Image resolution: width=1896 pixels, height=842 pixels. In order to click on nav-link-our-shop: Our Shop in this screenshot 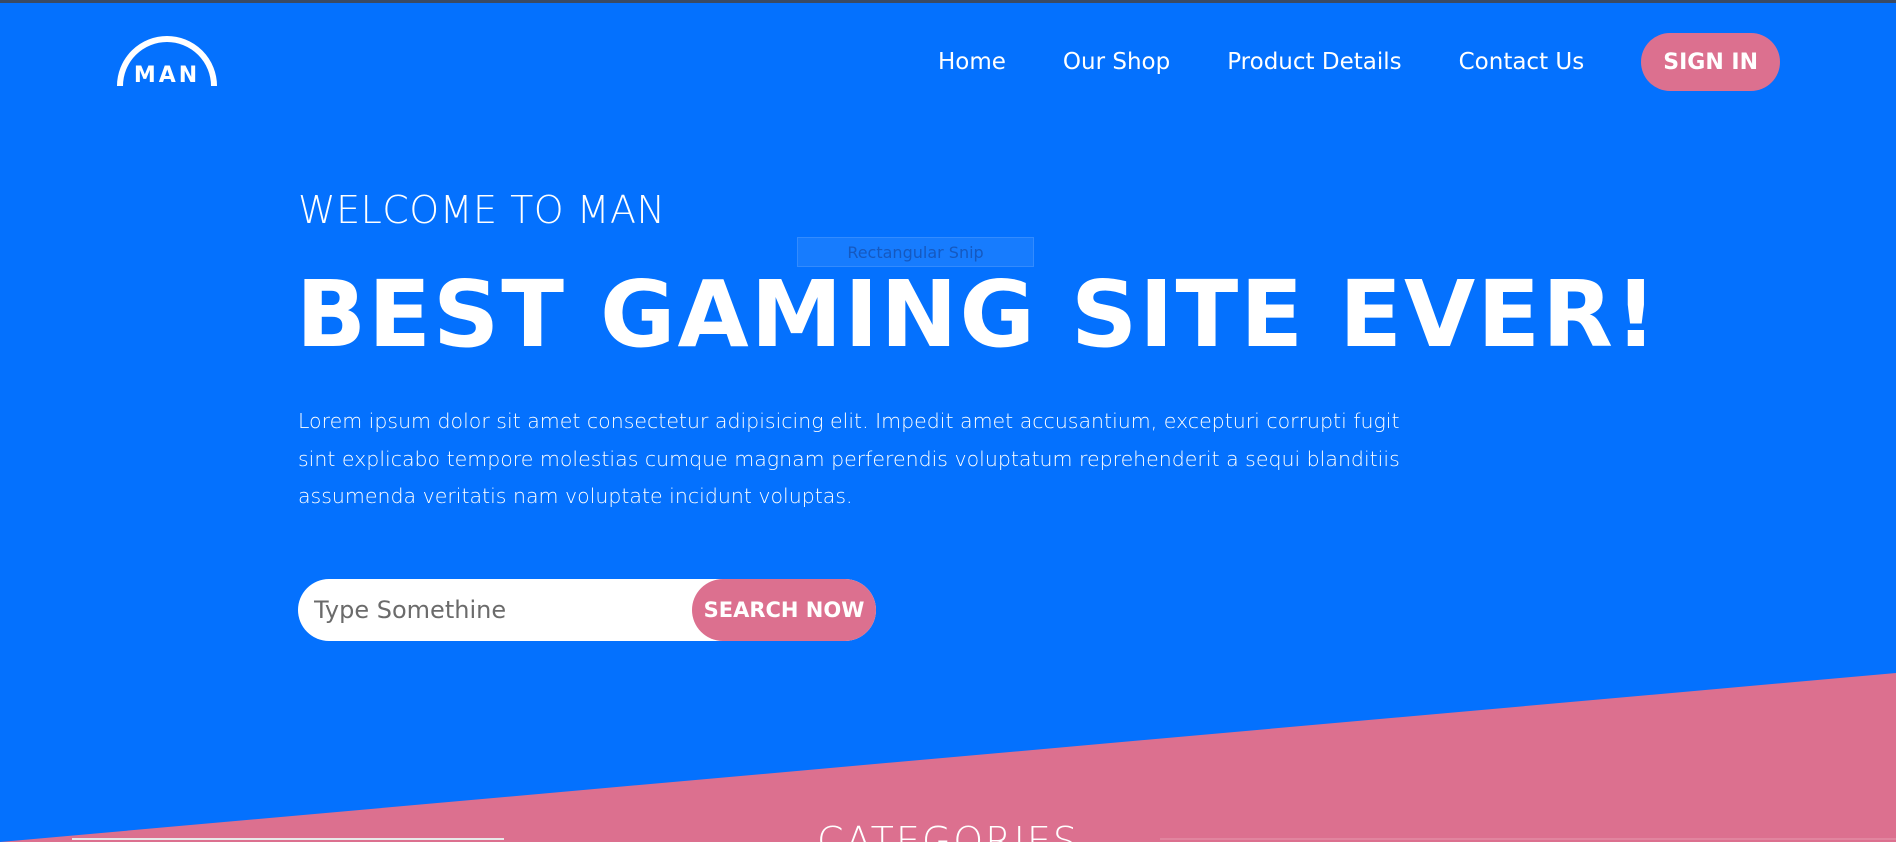, I will do `click(1116, 62)`.